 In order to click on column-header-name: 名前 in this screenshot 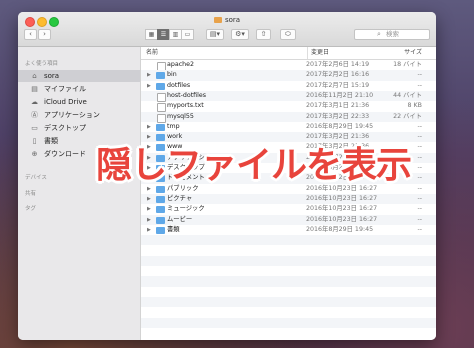, I will do `click(152, 53)`.